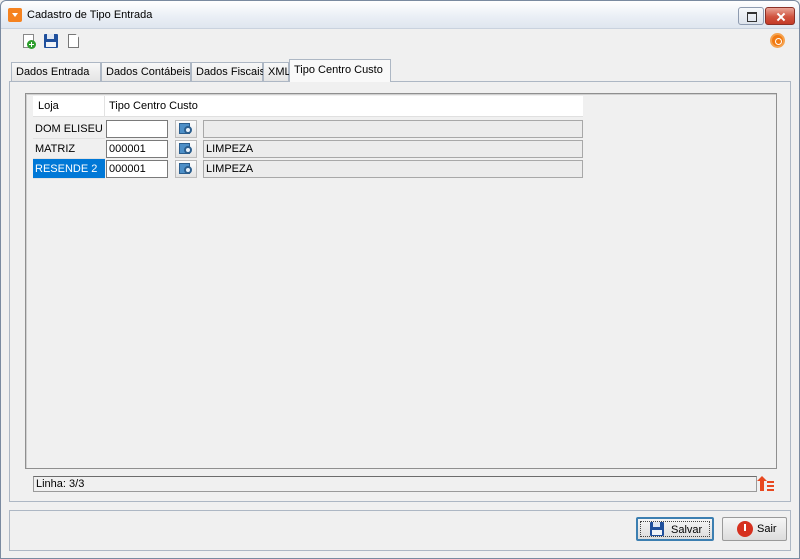 Image resolution: width=800 pixels, height=559 pixels. I want to click on tab-dados-entrada: Dados Entrada, so click(56, 71).